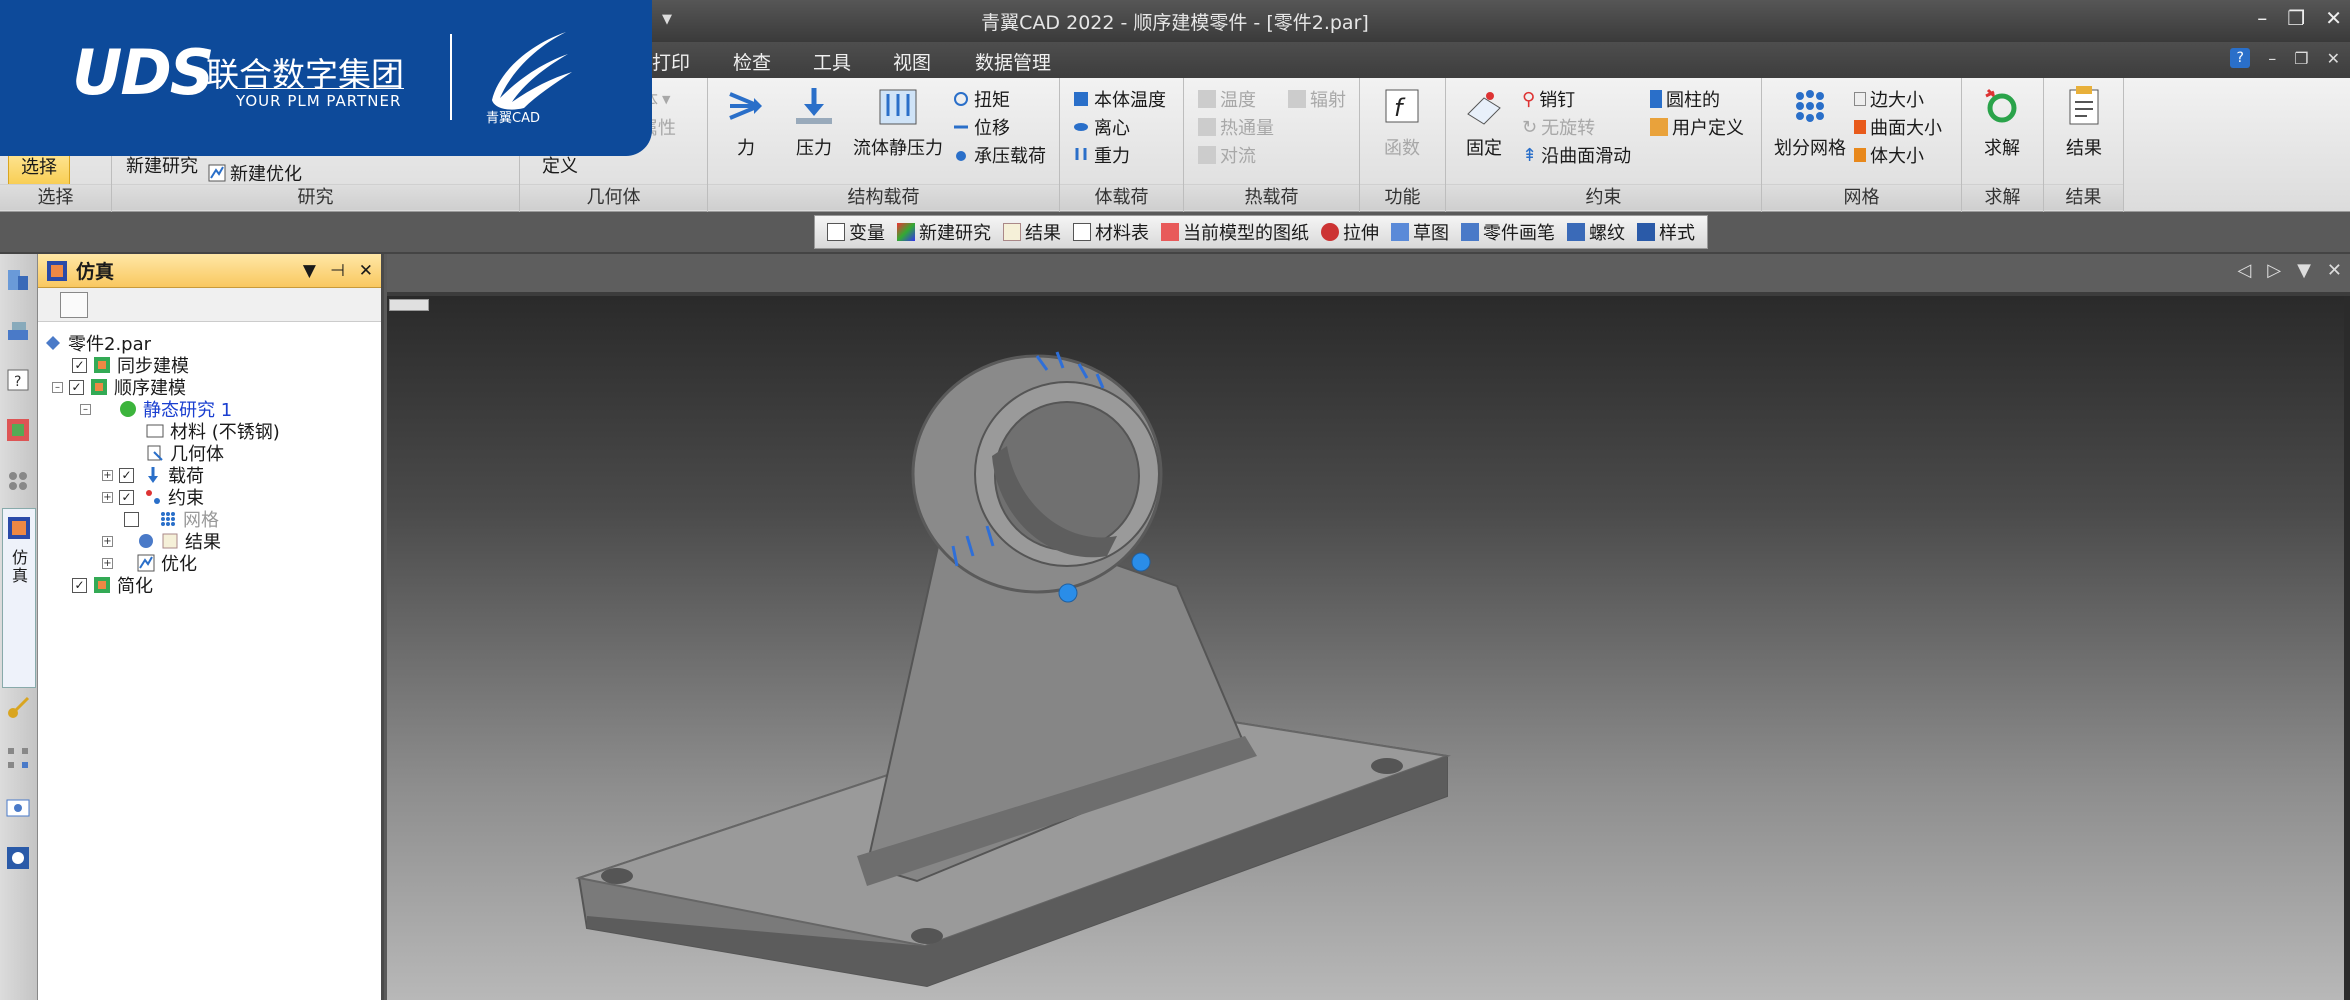 The width and height of the screenshot is (2350, 1000). Describe the element at coordinates (1271, 197) in the screenshot. I see `group-thermal-label: 热载荷` at that location.